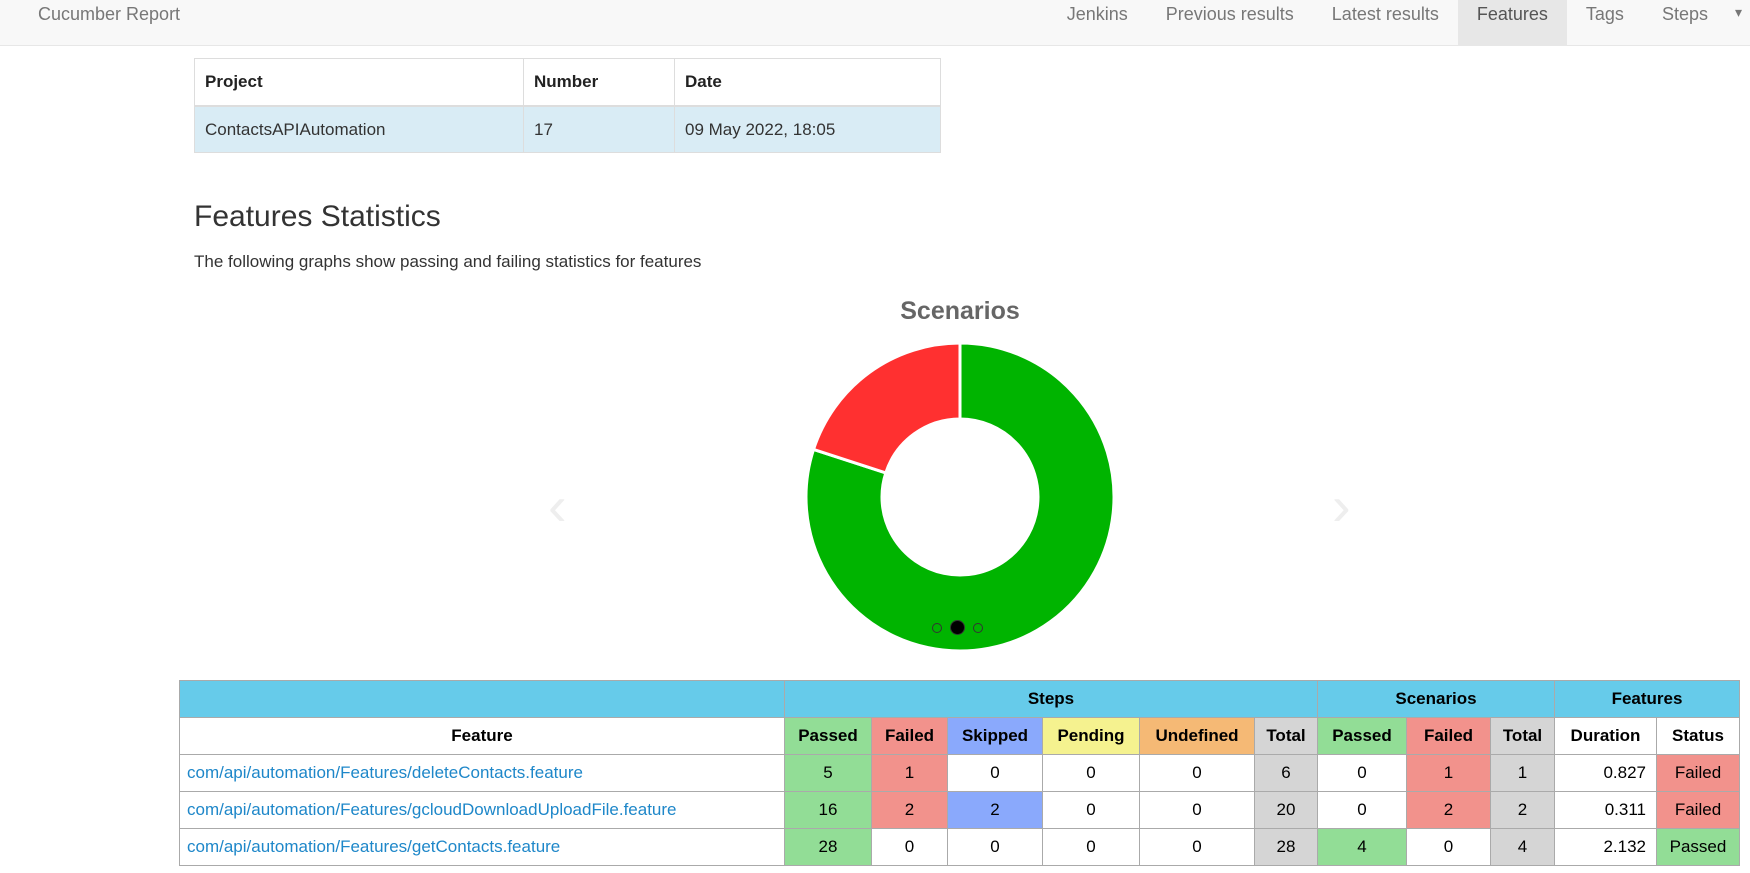 Image resolution: width=1750 pixels, height=873 pixels. What do you see at coordinates (1448, 847) in the screenshot?
I see `scenarios-failed-cell: 0` at bounding box center [1448, 847].